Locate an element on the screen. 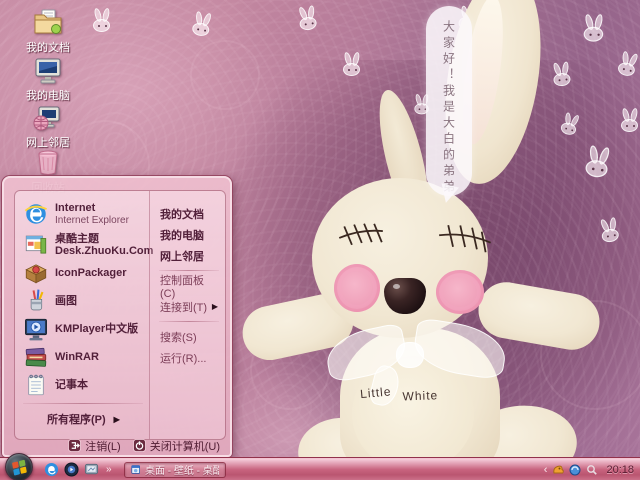  menu-item-my-computer: 我的电脑 is located at coordinates (189, 234).